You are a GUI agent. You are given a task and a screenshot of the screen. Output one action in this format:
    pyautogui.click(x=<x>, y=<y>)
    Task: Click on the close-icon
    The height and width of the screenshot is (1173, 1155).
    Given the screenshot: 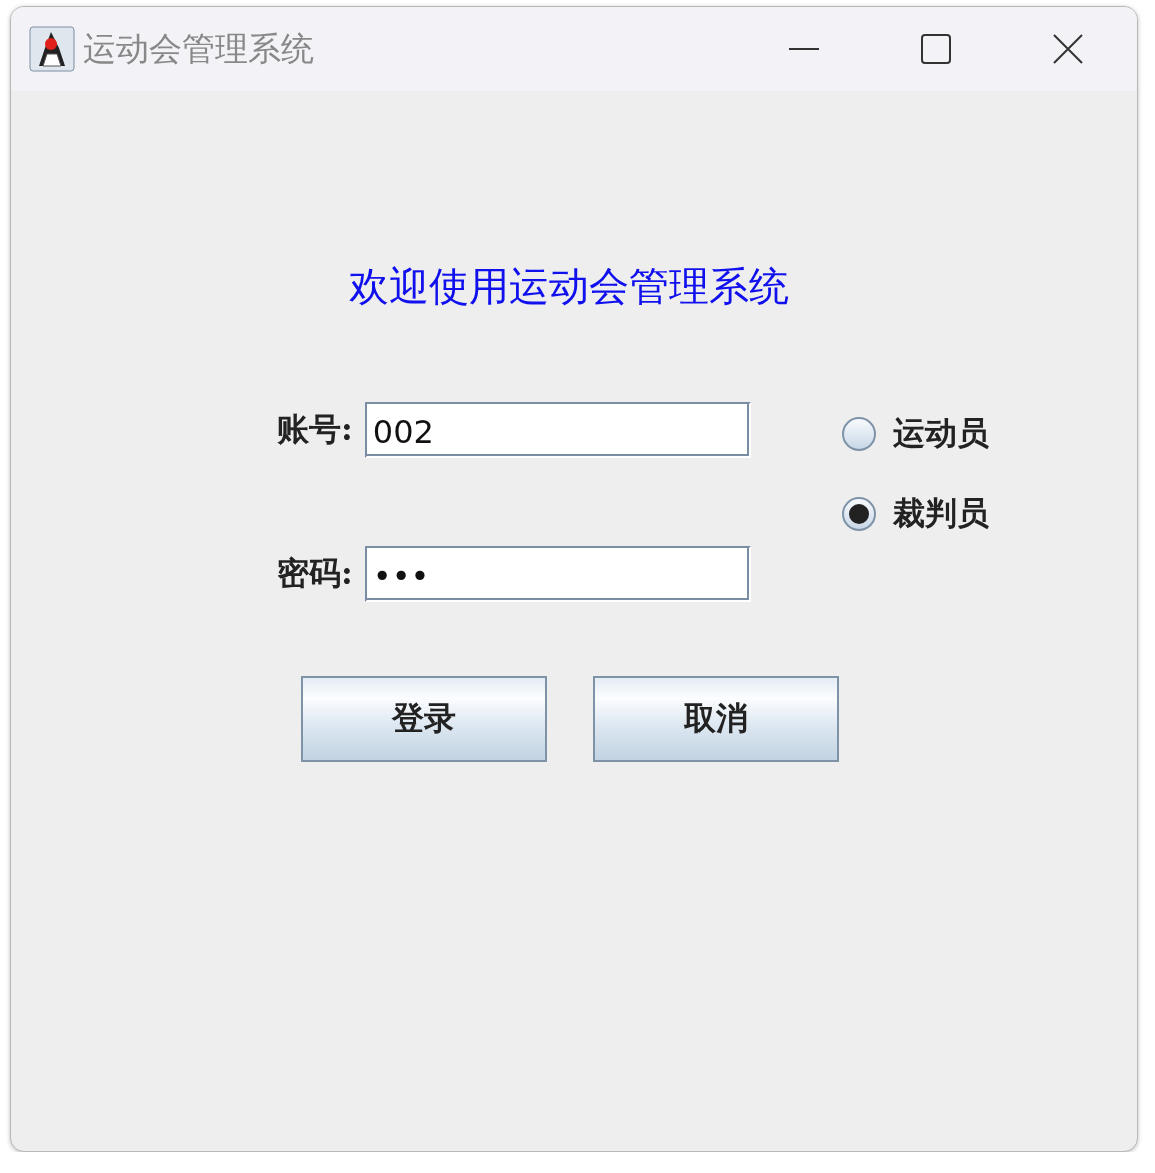 What is the action you would take?
    pyautogui.click(x=1068, y=49)
    